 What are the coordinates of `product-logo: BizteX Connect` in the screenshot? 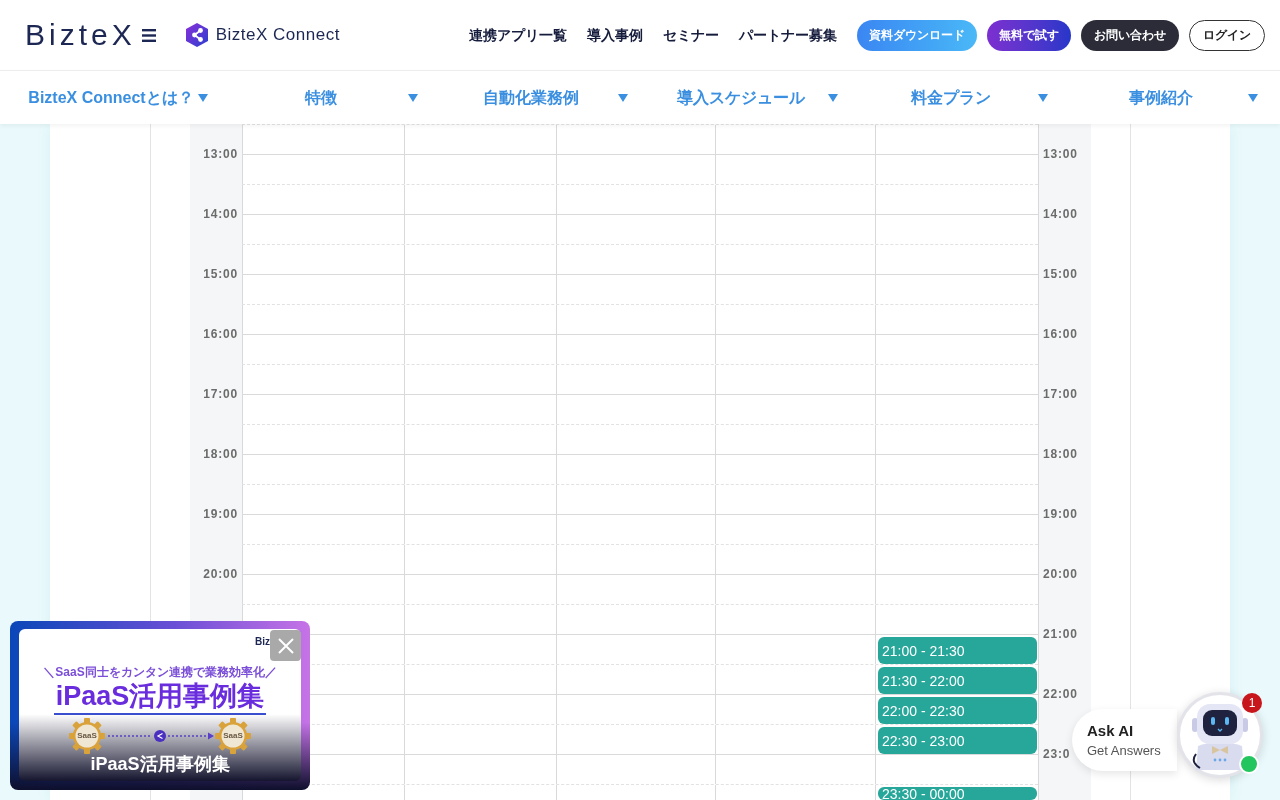 It's located at (277, 35).